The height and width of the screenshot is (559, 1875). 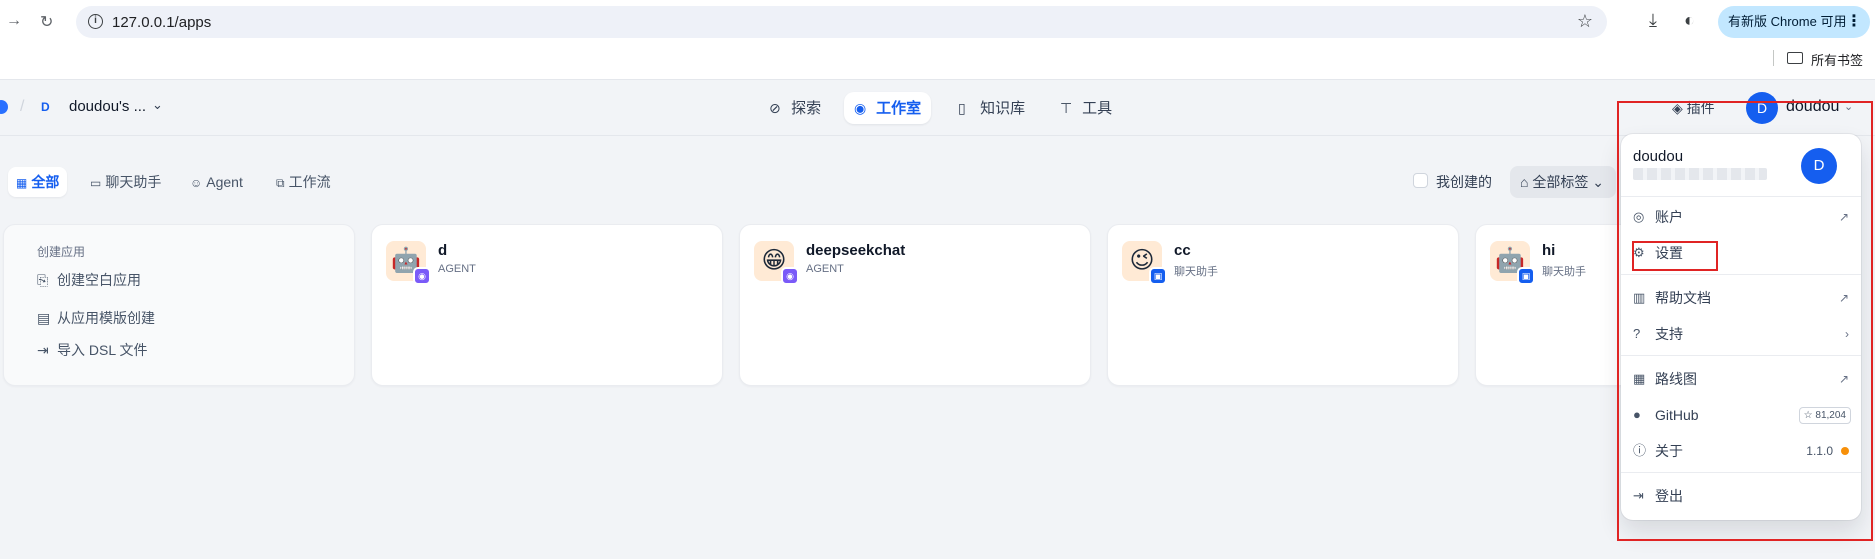 I want to click on nav-explore: ⊘ 探索, so click(x=795, y=108).